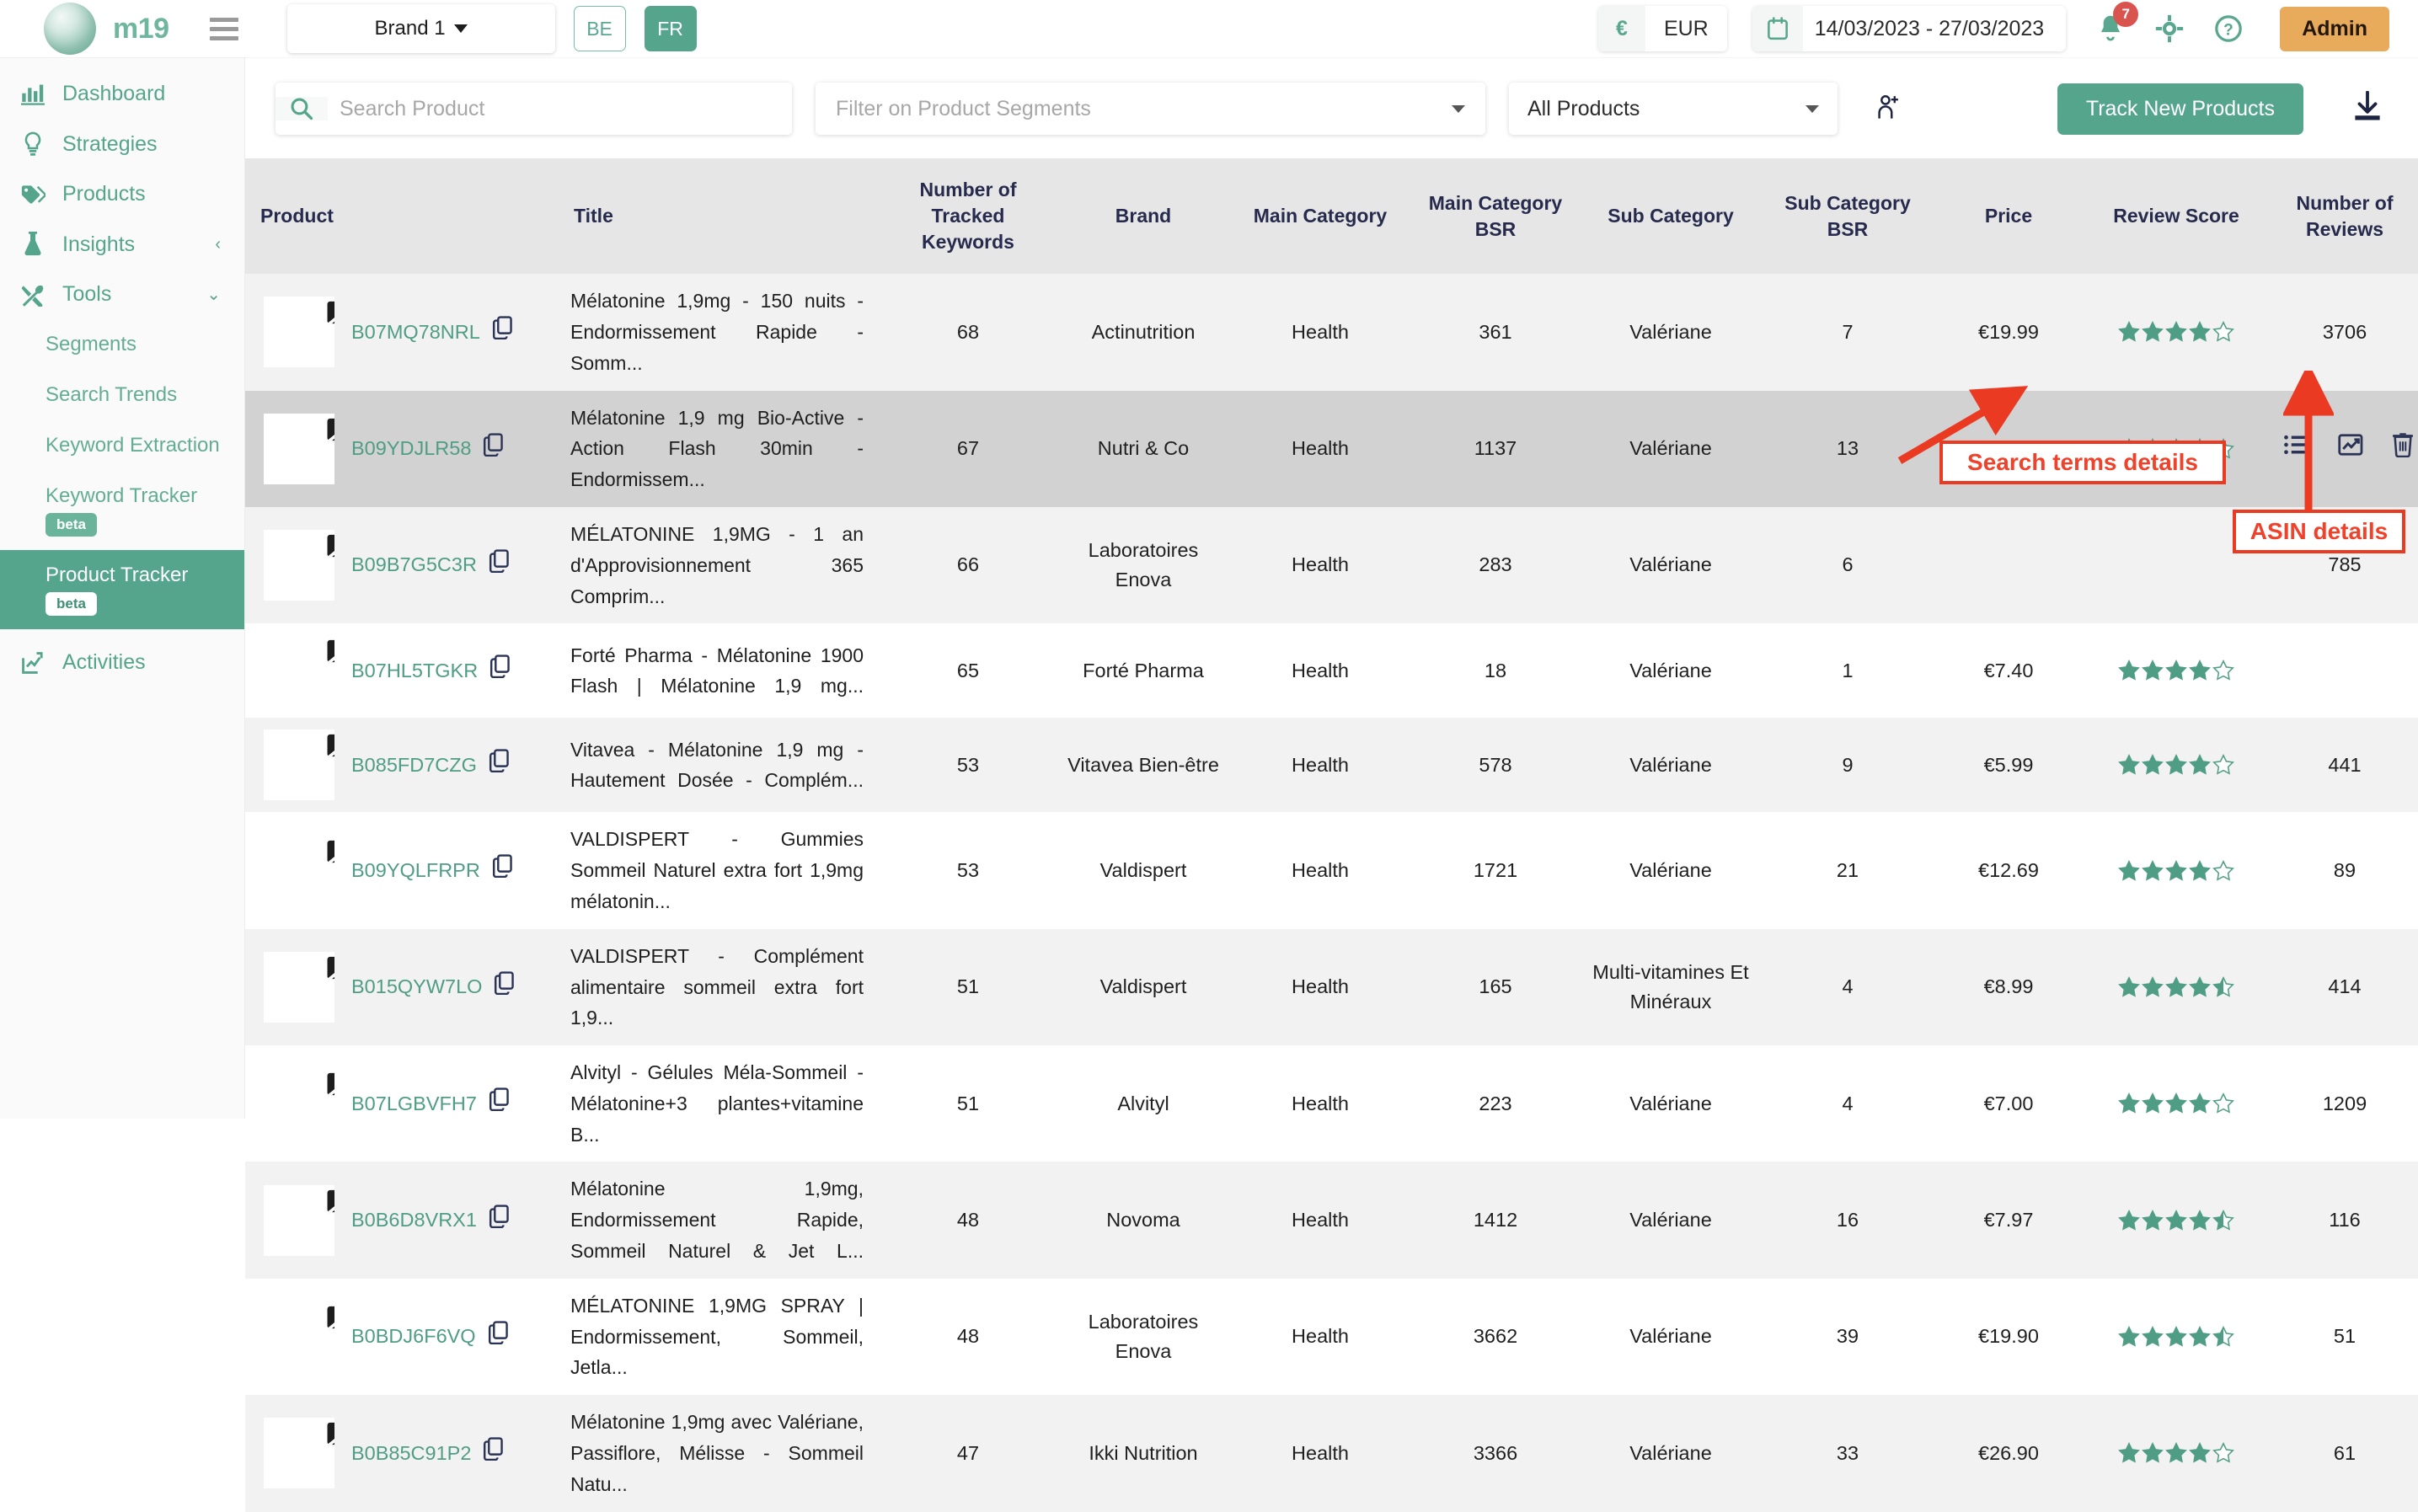 This screenshot has width=2418, height=1512. I want to click on settings-button, so click(2169, 28).